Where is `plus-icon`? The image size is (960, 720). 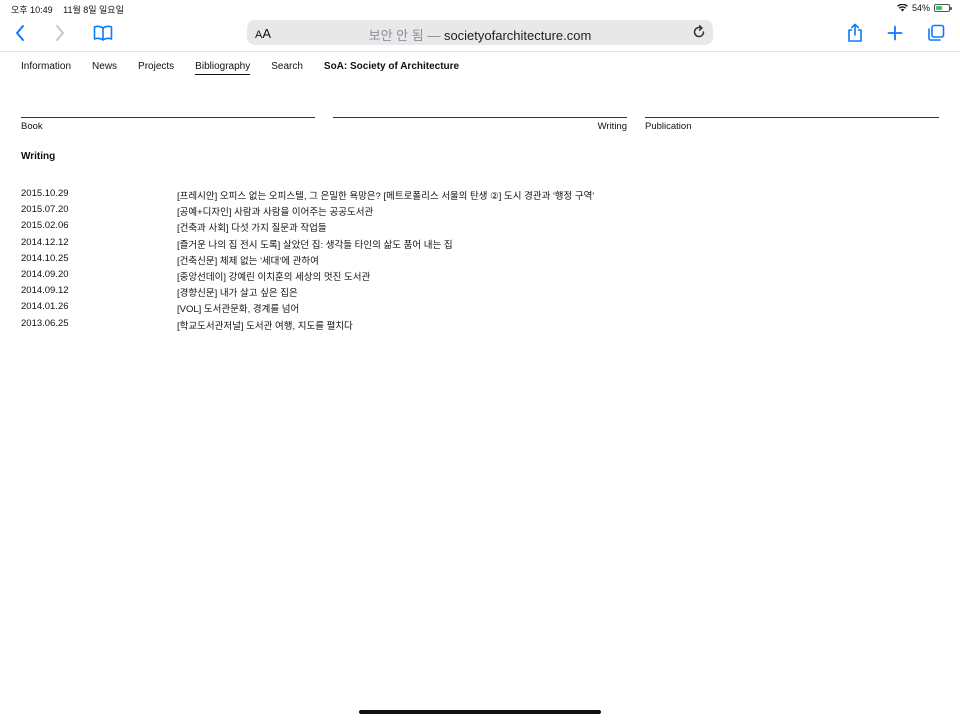 plus-icon is located at coordinates (895, 33).